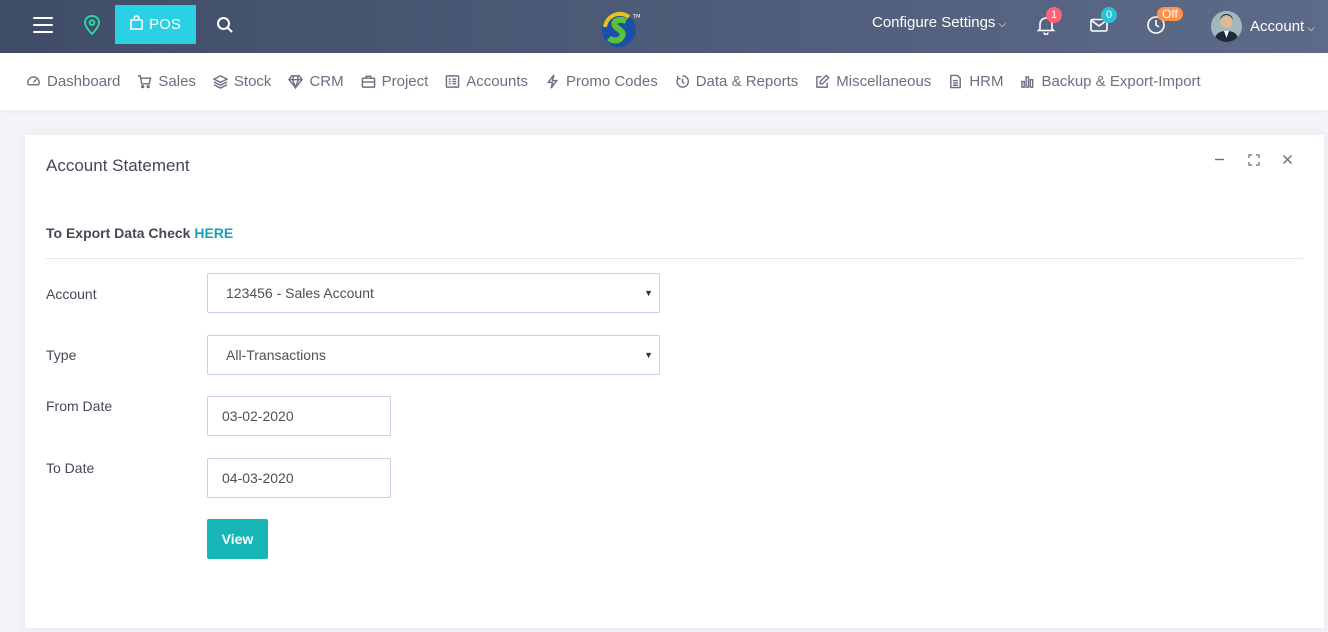  I want to click on nav-item-hrm: HRM, so click(975, 81).